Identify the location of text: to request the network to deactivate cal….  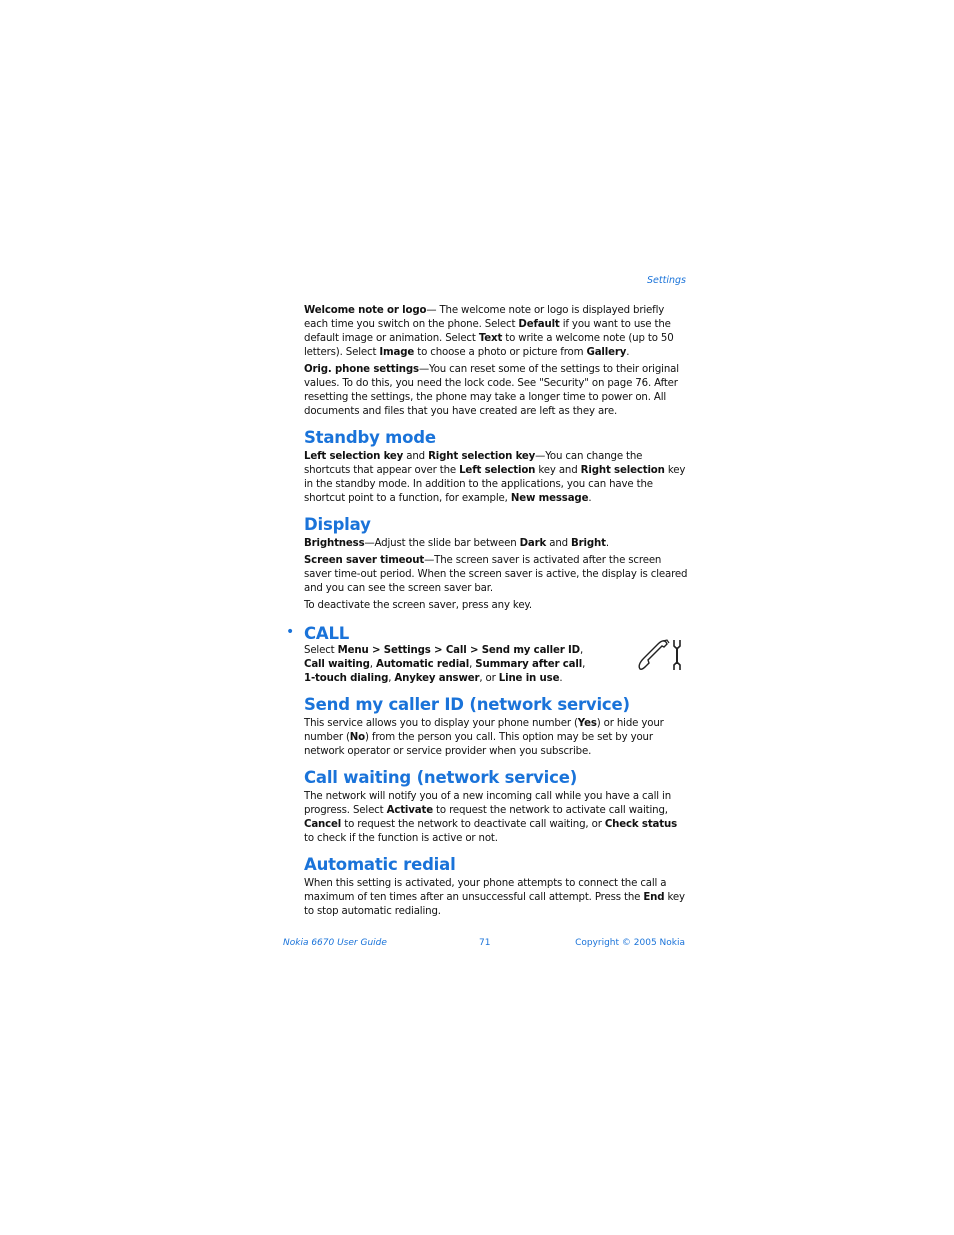
(473, 824).